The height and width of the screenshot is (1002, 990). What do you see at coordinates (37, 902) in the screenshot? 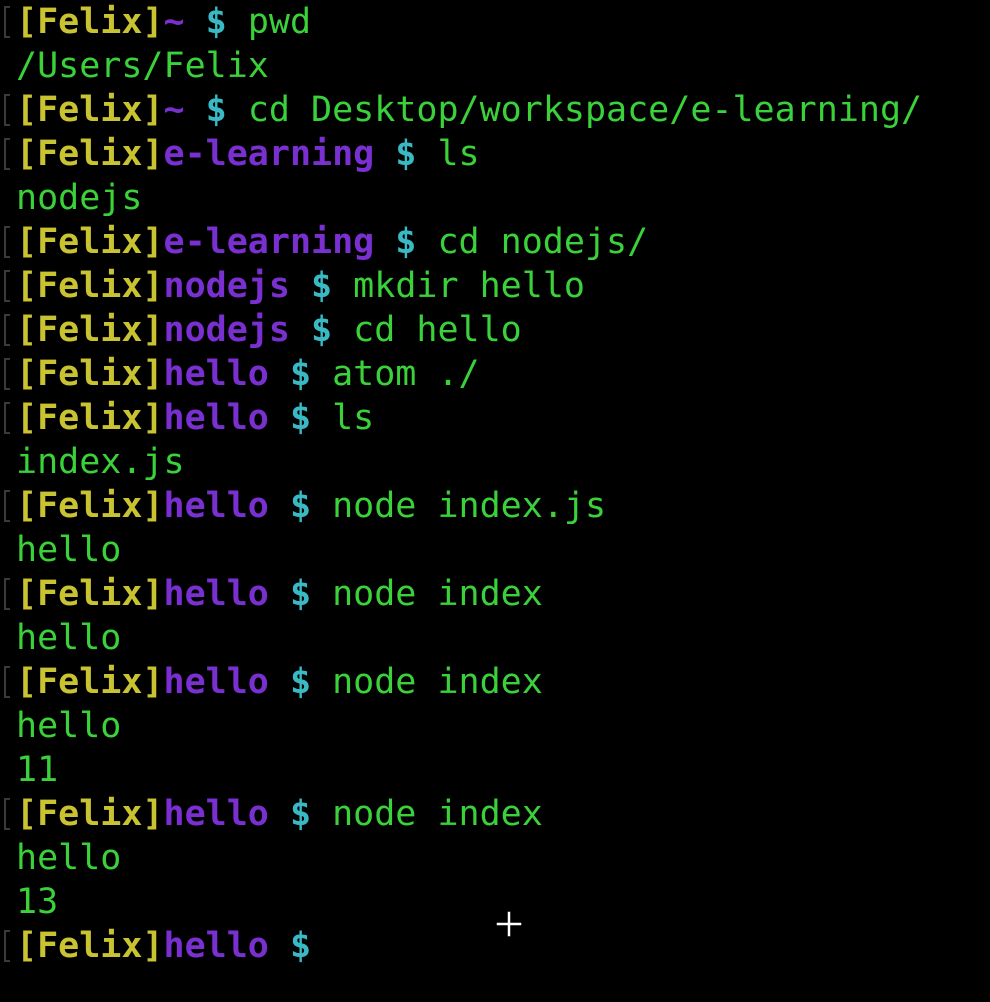
I see `output-text: 13` at bounding box center [37, 902].